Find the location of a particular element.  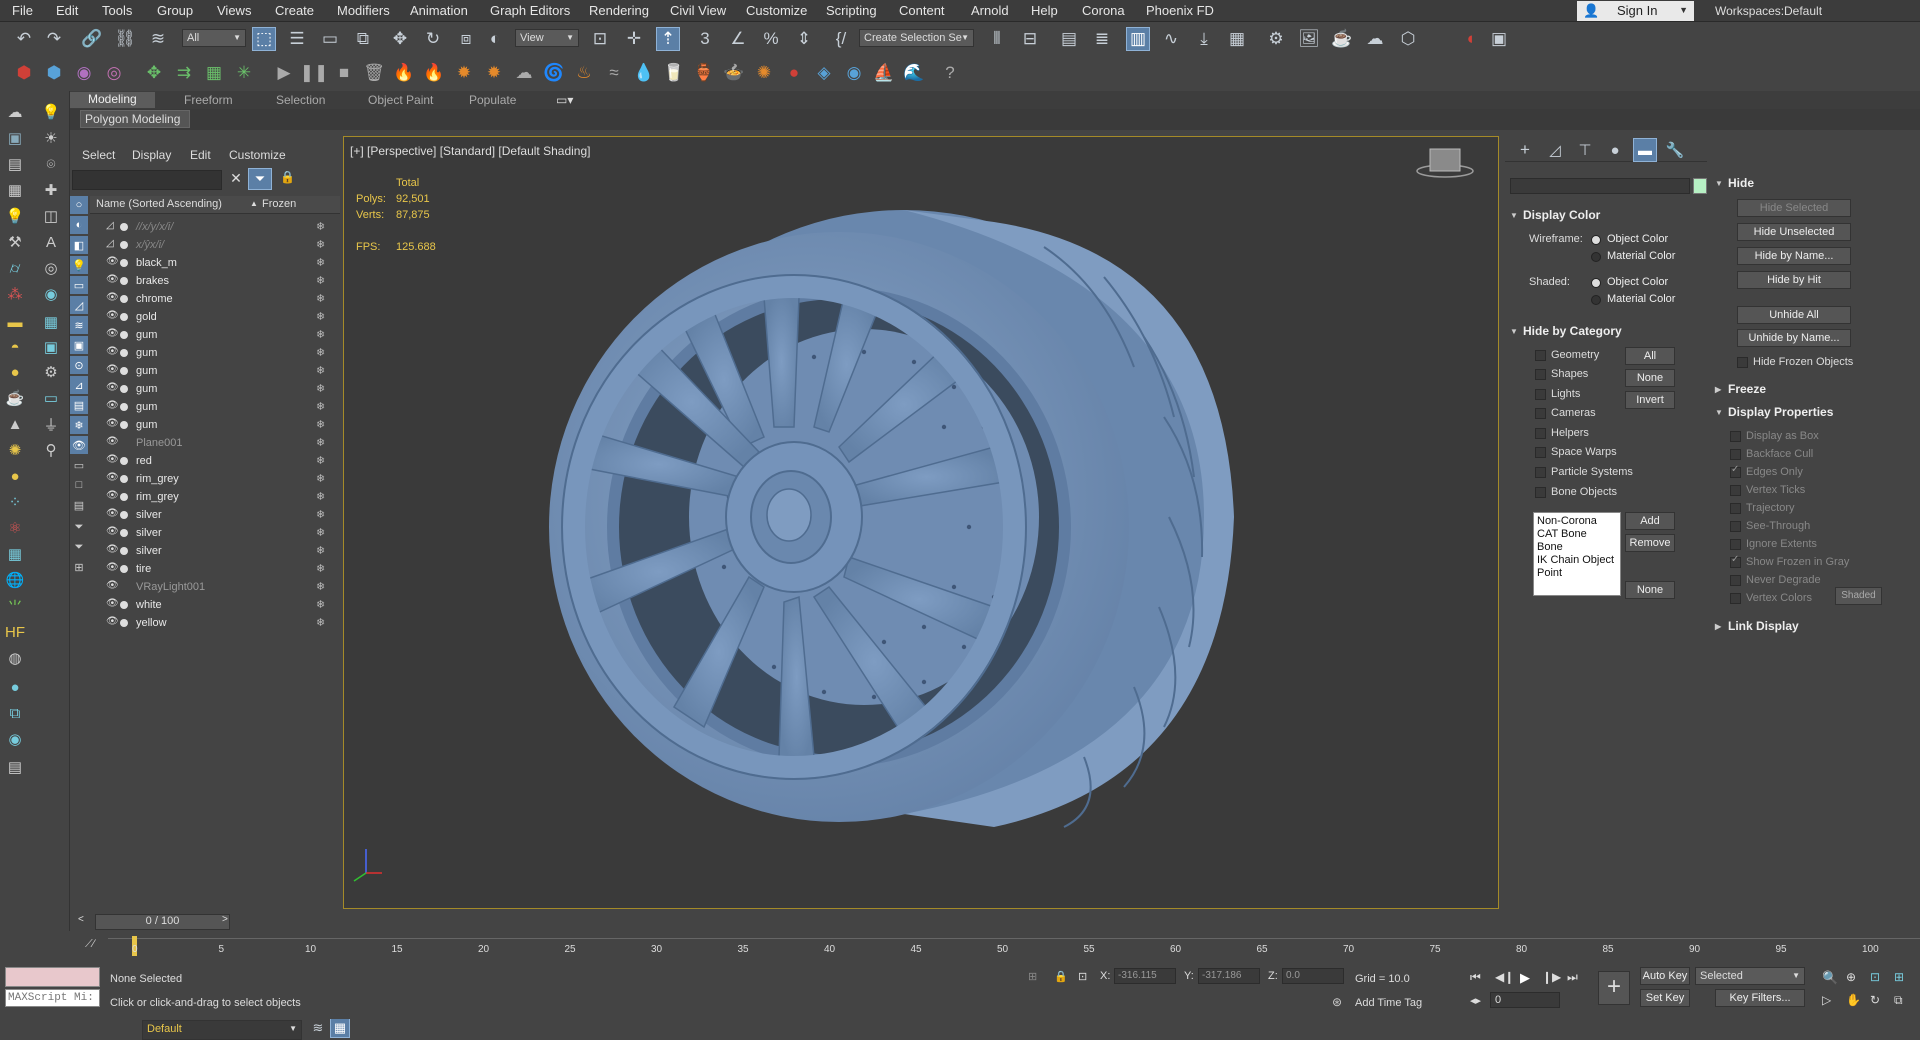

hide-by-hit-button: Hide by Hit is located at coordinates (1794, 280).